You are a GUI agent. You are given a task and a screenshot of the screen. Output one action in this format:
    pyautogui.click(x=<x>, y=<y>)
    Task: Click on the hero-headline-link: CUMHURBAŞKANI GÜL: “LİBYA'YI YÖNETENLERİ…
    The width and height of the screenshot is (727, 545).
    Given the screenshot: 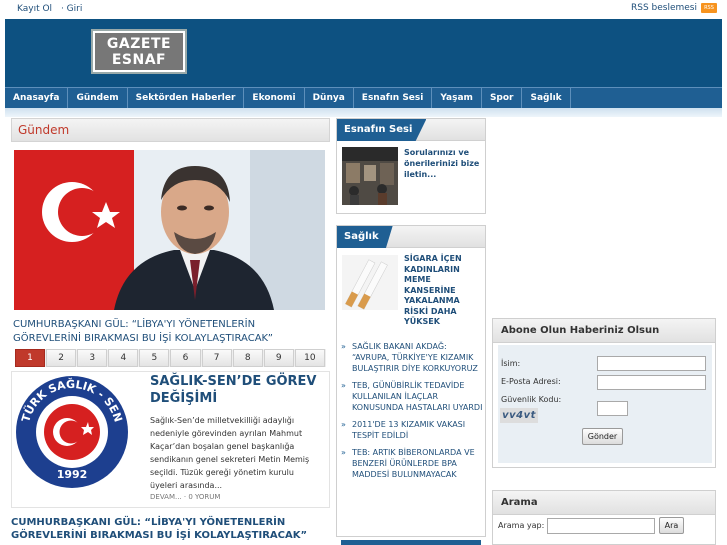 What is the action you would take?
    pyautogui.click(x=163, y=332)
    